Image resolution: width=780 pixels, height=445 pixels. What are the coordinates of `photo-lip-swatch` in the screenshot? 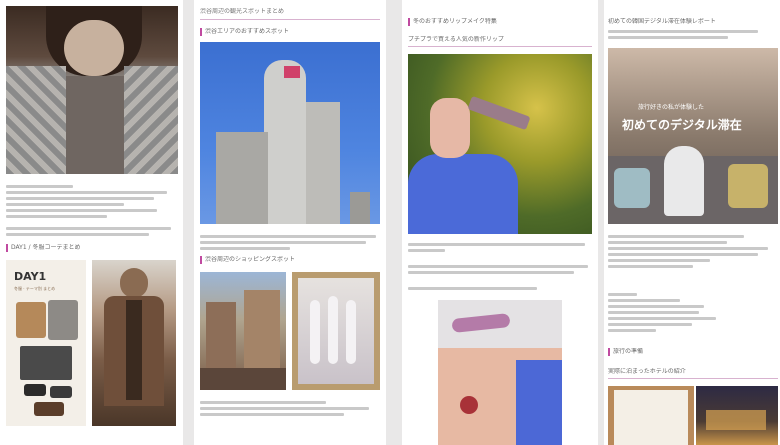 It's located at (500, 372).